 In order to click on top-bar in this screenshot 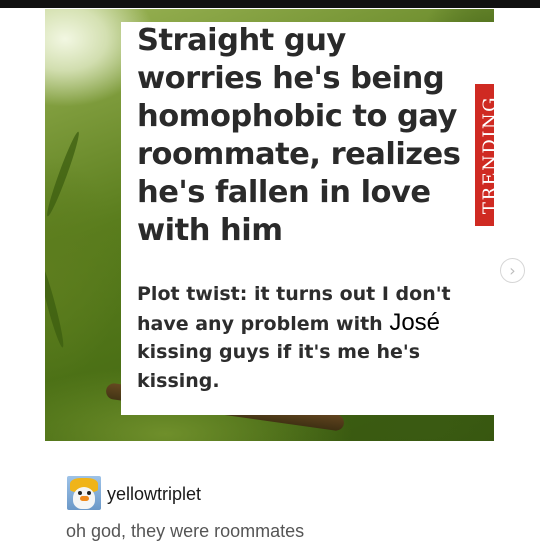, I will do `click(270, 4)`.